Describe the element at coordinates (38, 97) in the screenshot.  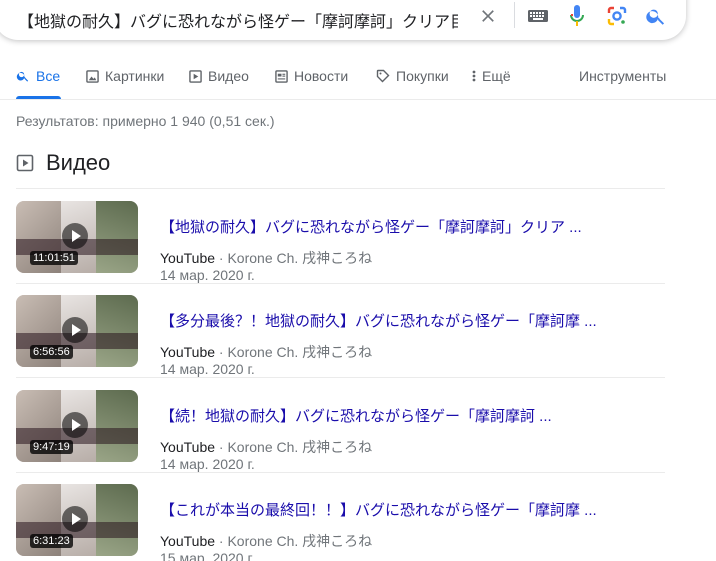
I see `active-tab-indicator` at that location.